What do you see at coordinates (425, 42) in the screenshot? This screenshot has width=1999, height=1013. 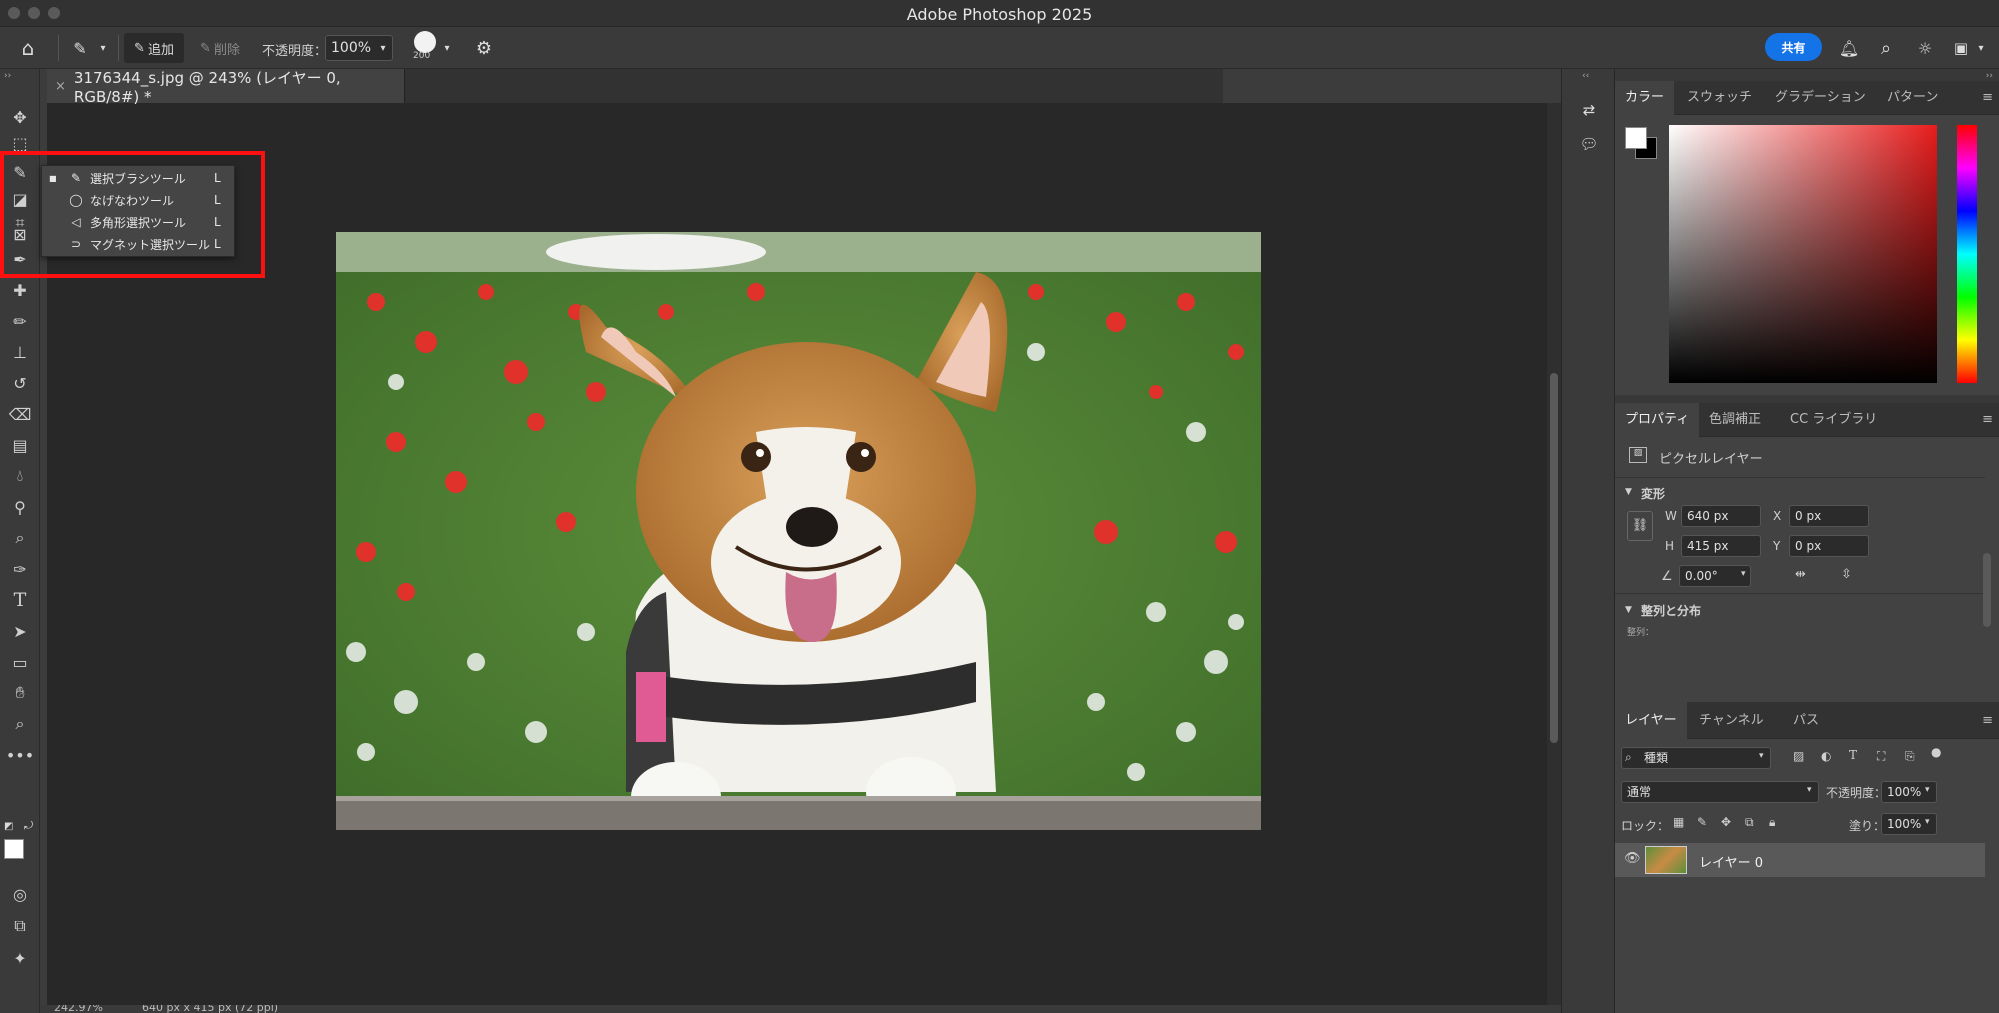 I see `brush-preview-icon` at bounding box center [425, 42].